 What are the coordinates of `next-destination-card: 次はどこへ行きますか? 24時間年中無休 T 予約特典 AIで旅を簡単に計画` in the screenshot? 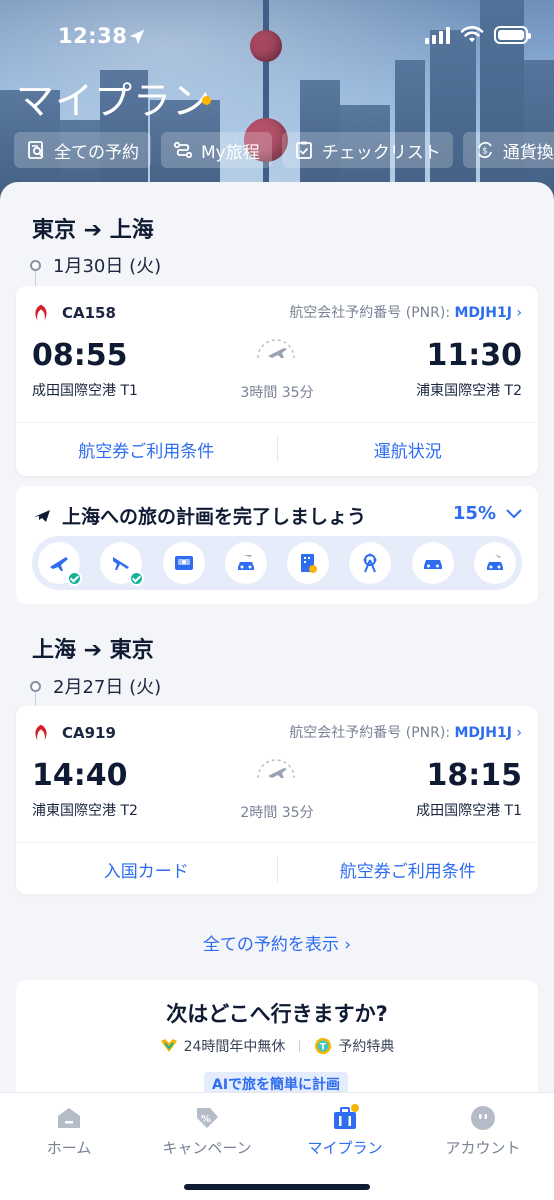 It's located at (277, 1045).